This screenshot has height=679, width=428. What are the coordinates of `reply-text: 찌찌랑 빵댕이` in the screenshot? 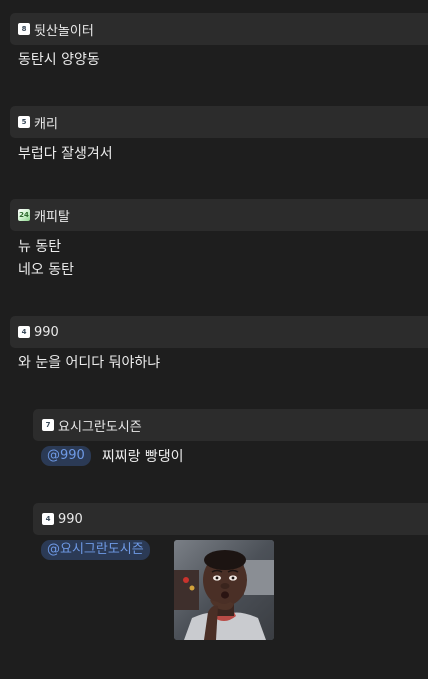 It's located at (142, 457).